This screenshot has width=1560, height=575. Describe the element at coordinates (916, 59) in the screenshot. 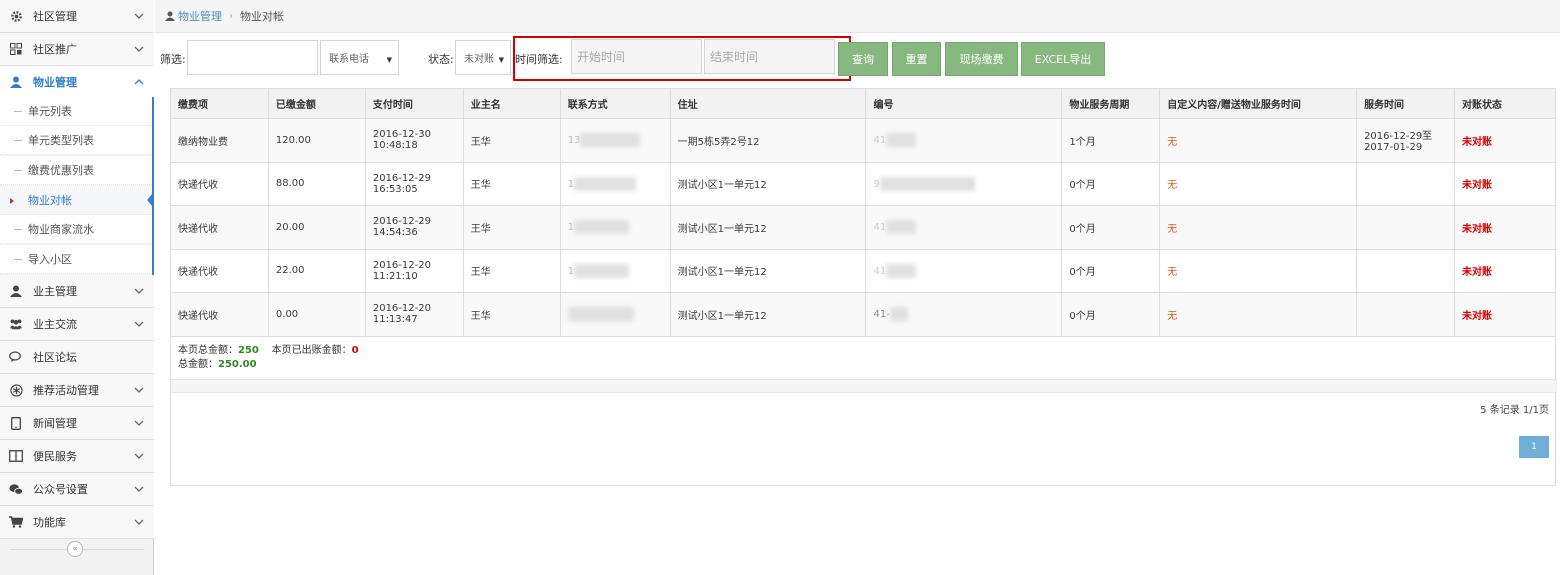

I see `reset-button: 重置` at that location.